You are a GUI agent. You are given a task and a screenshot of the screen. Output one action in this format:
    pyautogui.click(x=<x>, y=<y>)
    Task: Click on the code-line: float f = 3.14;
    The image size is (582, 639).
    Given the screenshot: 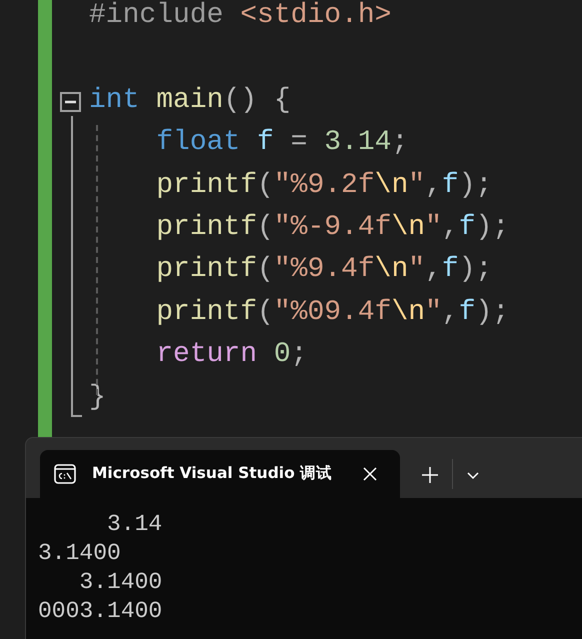 What is the action you would take?
    pyautogui.click(x=281, y=143)
    